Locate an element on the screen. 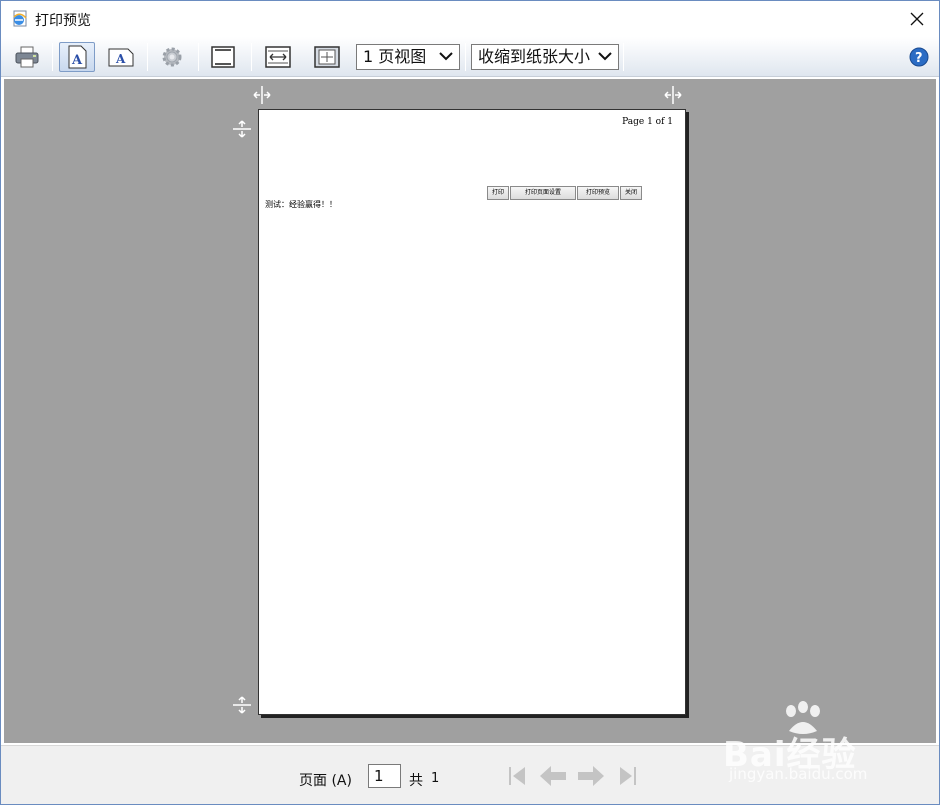  full-page-button is located at coordinates (327, 57).